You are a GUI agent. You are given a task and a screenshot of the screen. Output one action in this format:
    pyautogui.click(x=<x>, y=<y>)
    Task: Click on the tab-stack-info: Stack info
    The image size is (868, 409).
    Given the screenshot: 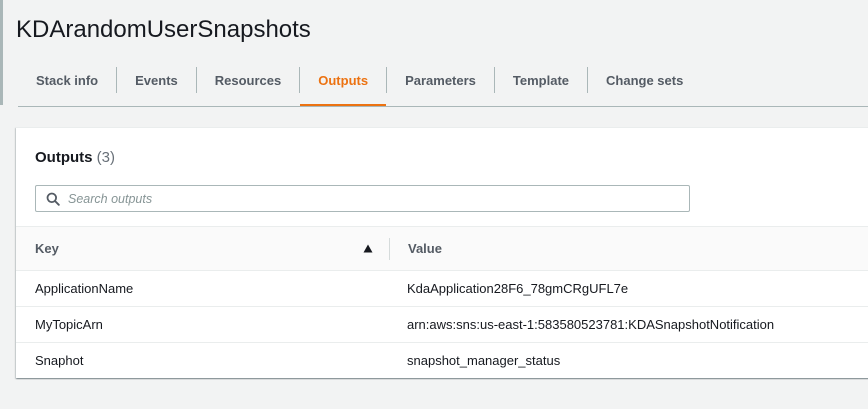 What is the action you would take?
    pyautogui.click(x=67, y=80)
    